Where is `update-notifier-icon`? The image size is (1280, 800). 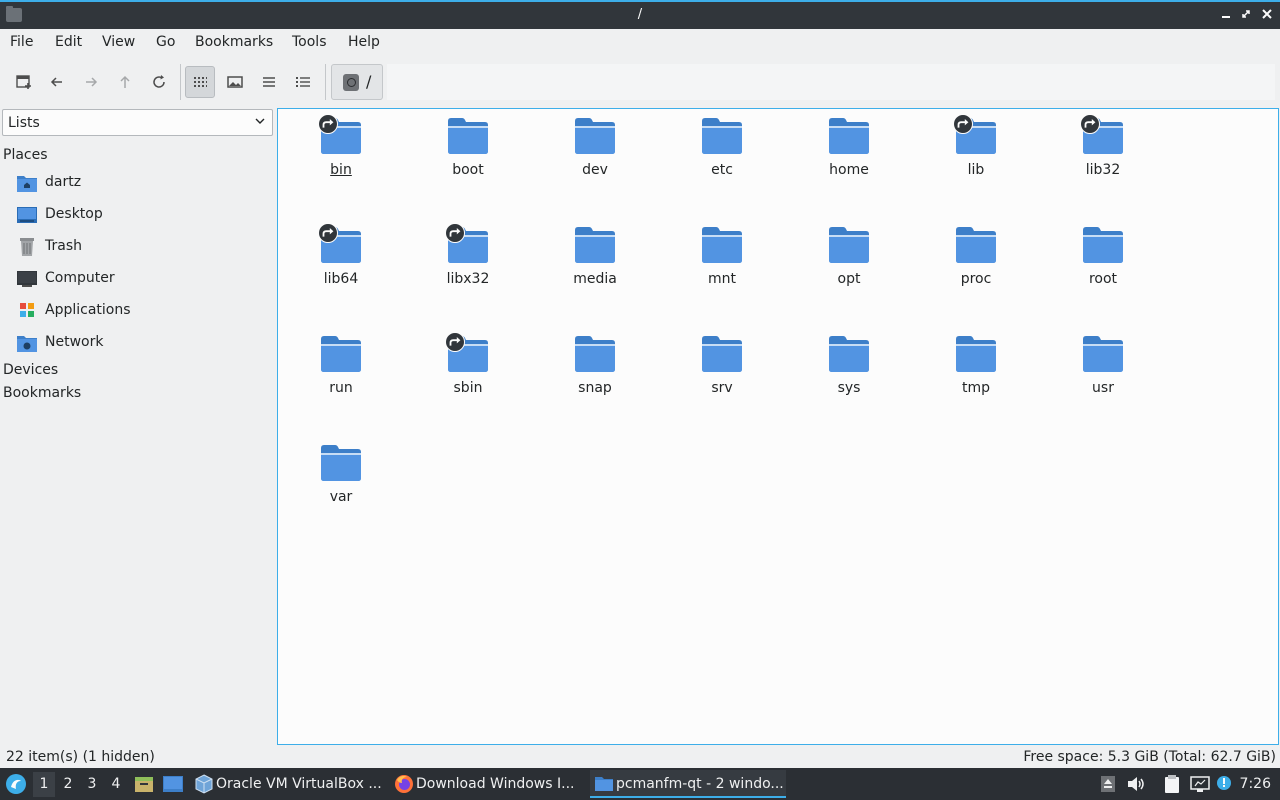 update-notifier-icon is located at coordinates (1224, 784).